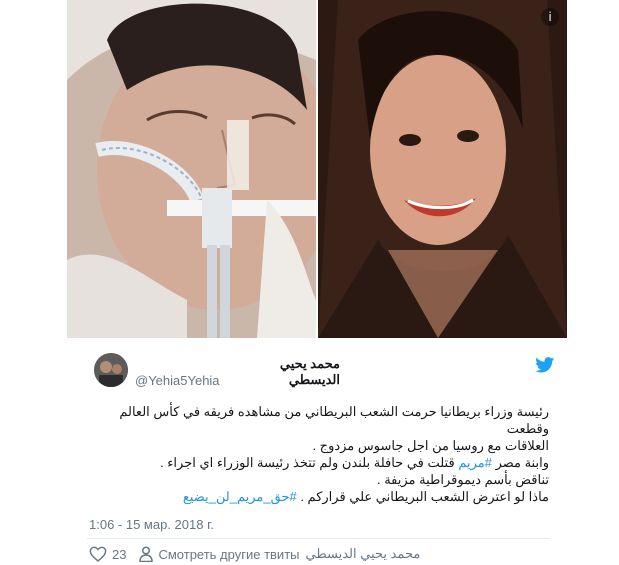 This screenshot has width=619, height=565. What do you see at coordinates (430, 445) in the screenshot?
I see `tweet-line-2: العلاقات مع روسيا من اجل جاسوس مزدوج .` at bounding box center [430, 445].